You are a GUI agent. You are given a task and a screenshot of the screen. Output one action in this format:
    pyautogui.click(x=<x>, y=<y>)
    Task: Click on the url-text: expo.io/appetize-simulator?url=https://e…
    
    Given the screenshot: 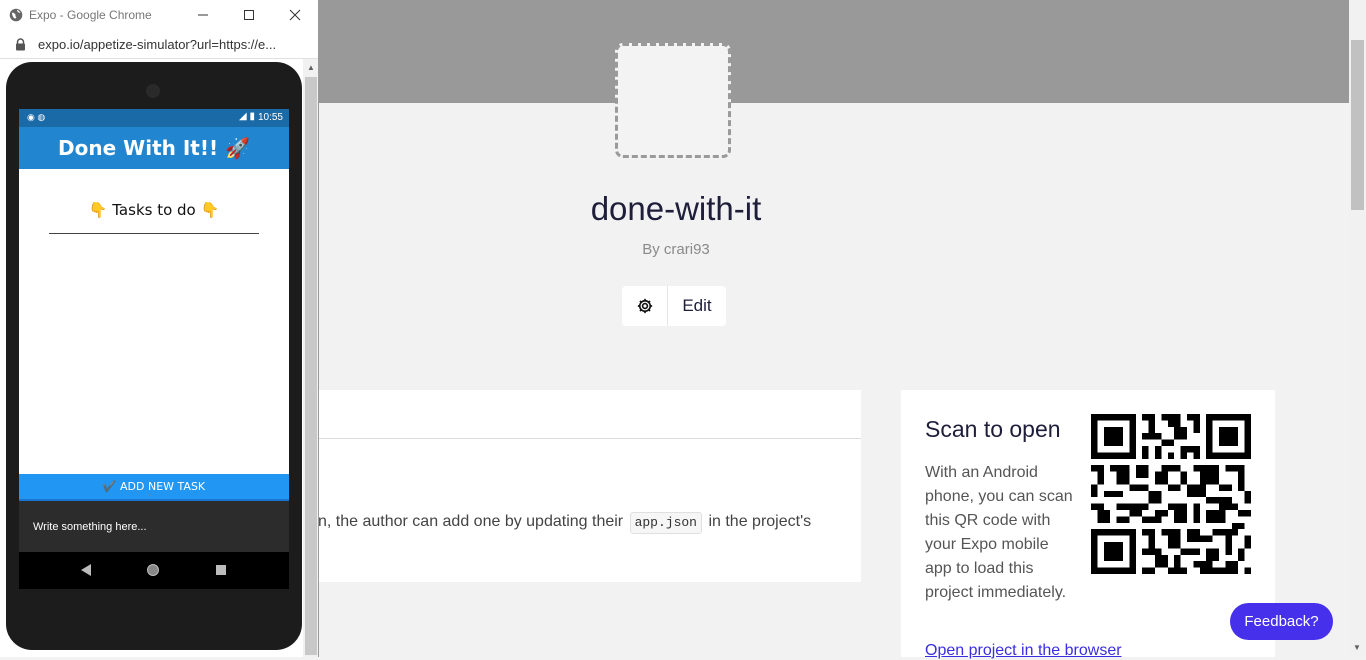 What is the action you would take?
    pyautogui.click(x=157, y=44)
    